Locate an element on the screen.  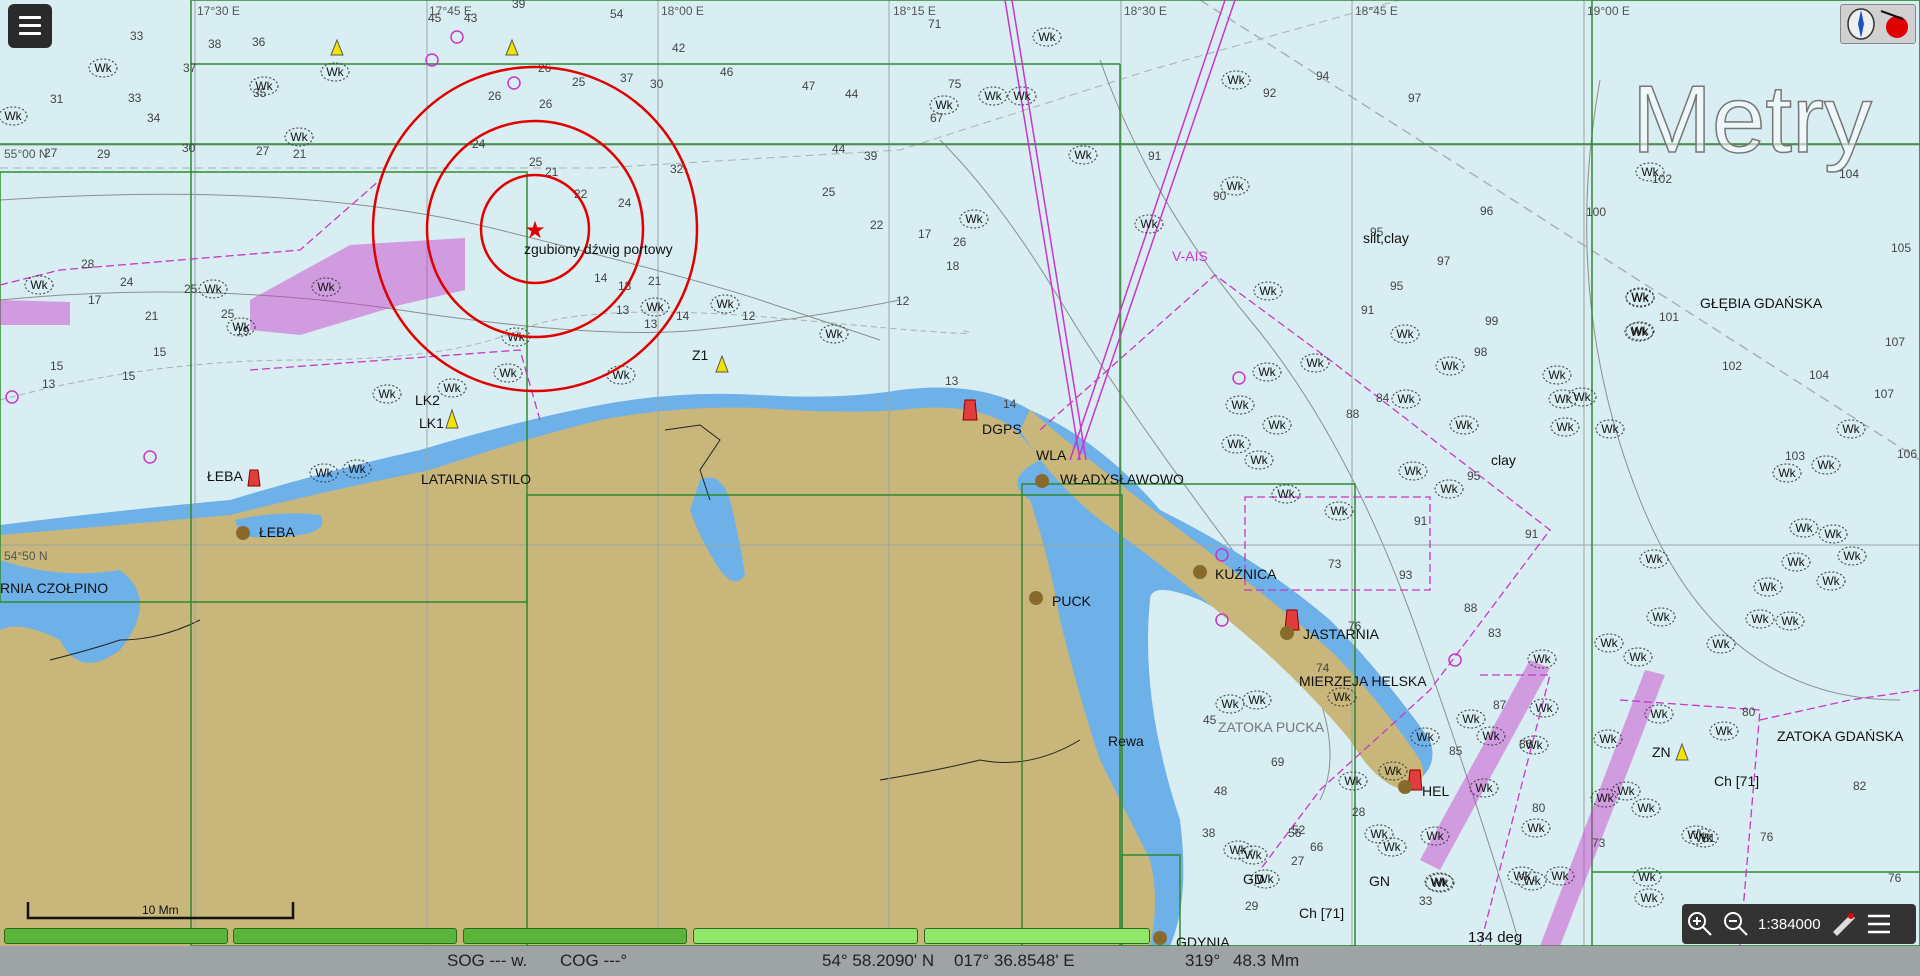
zoom-in-button is located at coordinates (1700, 924).